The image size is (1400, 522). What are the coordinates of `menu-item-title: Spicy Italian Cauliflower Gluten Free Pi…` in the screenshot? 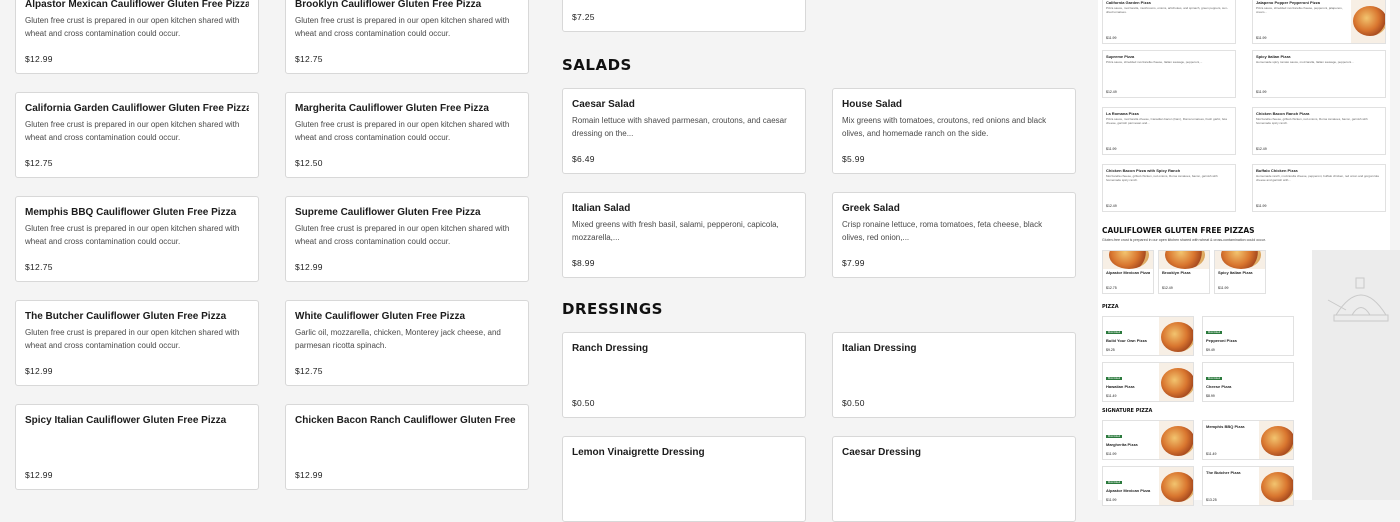 It's located at (126, 420).